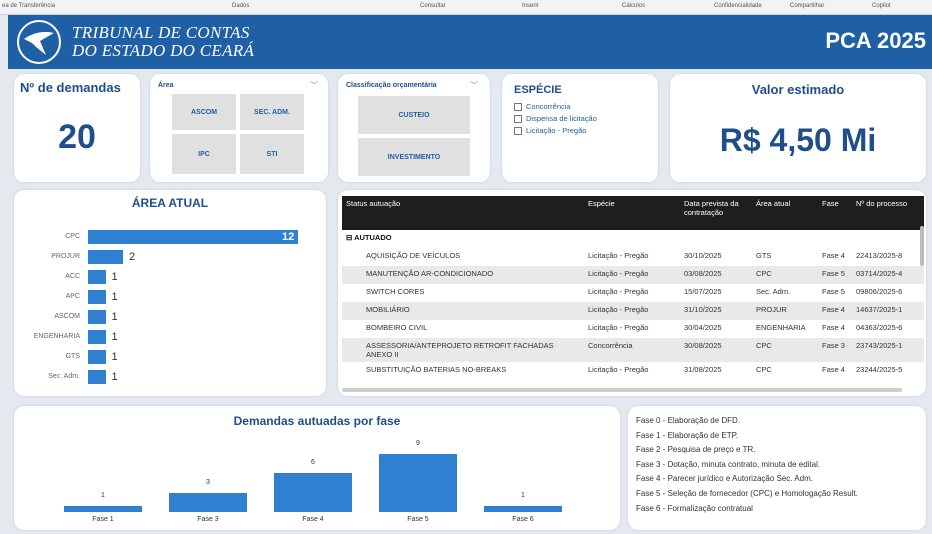 Image resolution: width=932 pixels, height=534 pixels. What do you see at coordinates (272, 154) in the screenshot?
I see `area-tile-sti: STI` at bounding box center [272, 154].